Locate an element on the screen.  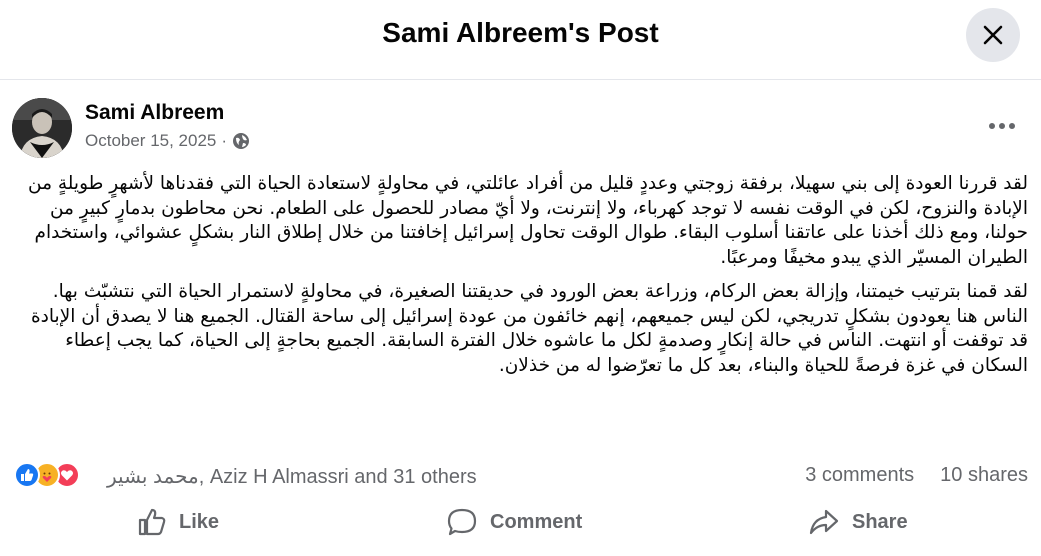
comment-label: Comment is located at coordinates (536, 521).